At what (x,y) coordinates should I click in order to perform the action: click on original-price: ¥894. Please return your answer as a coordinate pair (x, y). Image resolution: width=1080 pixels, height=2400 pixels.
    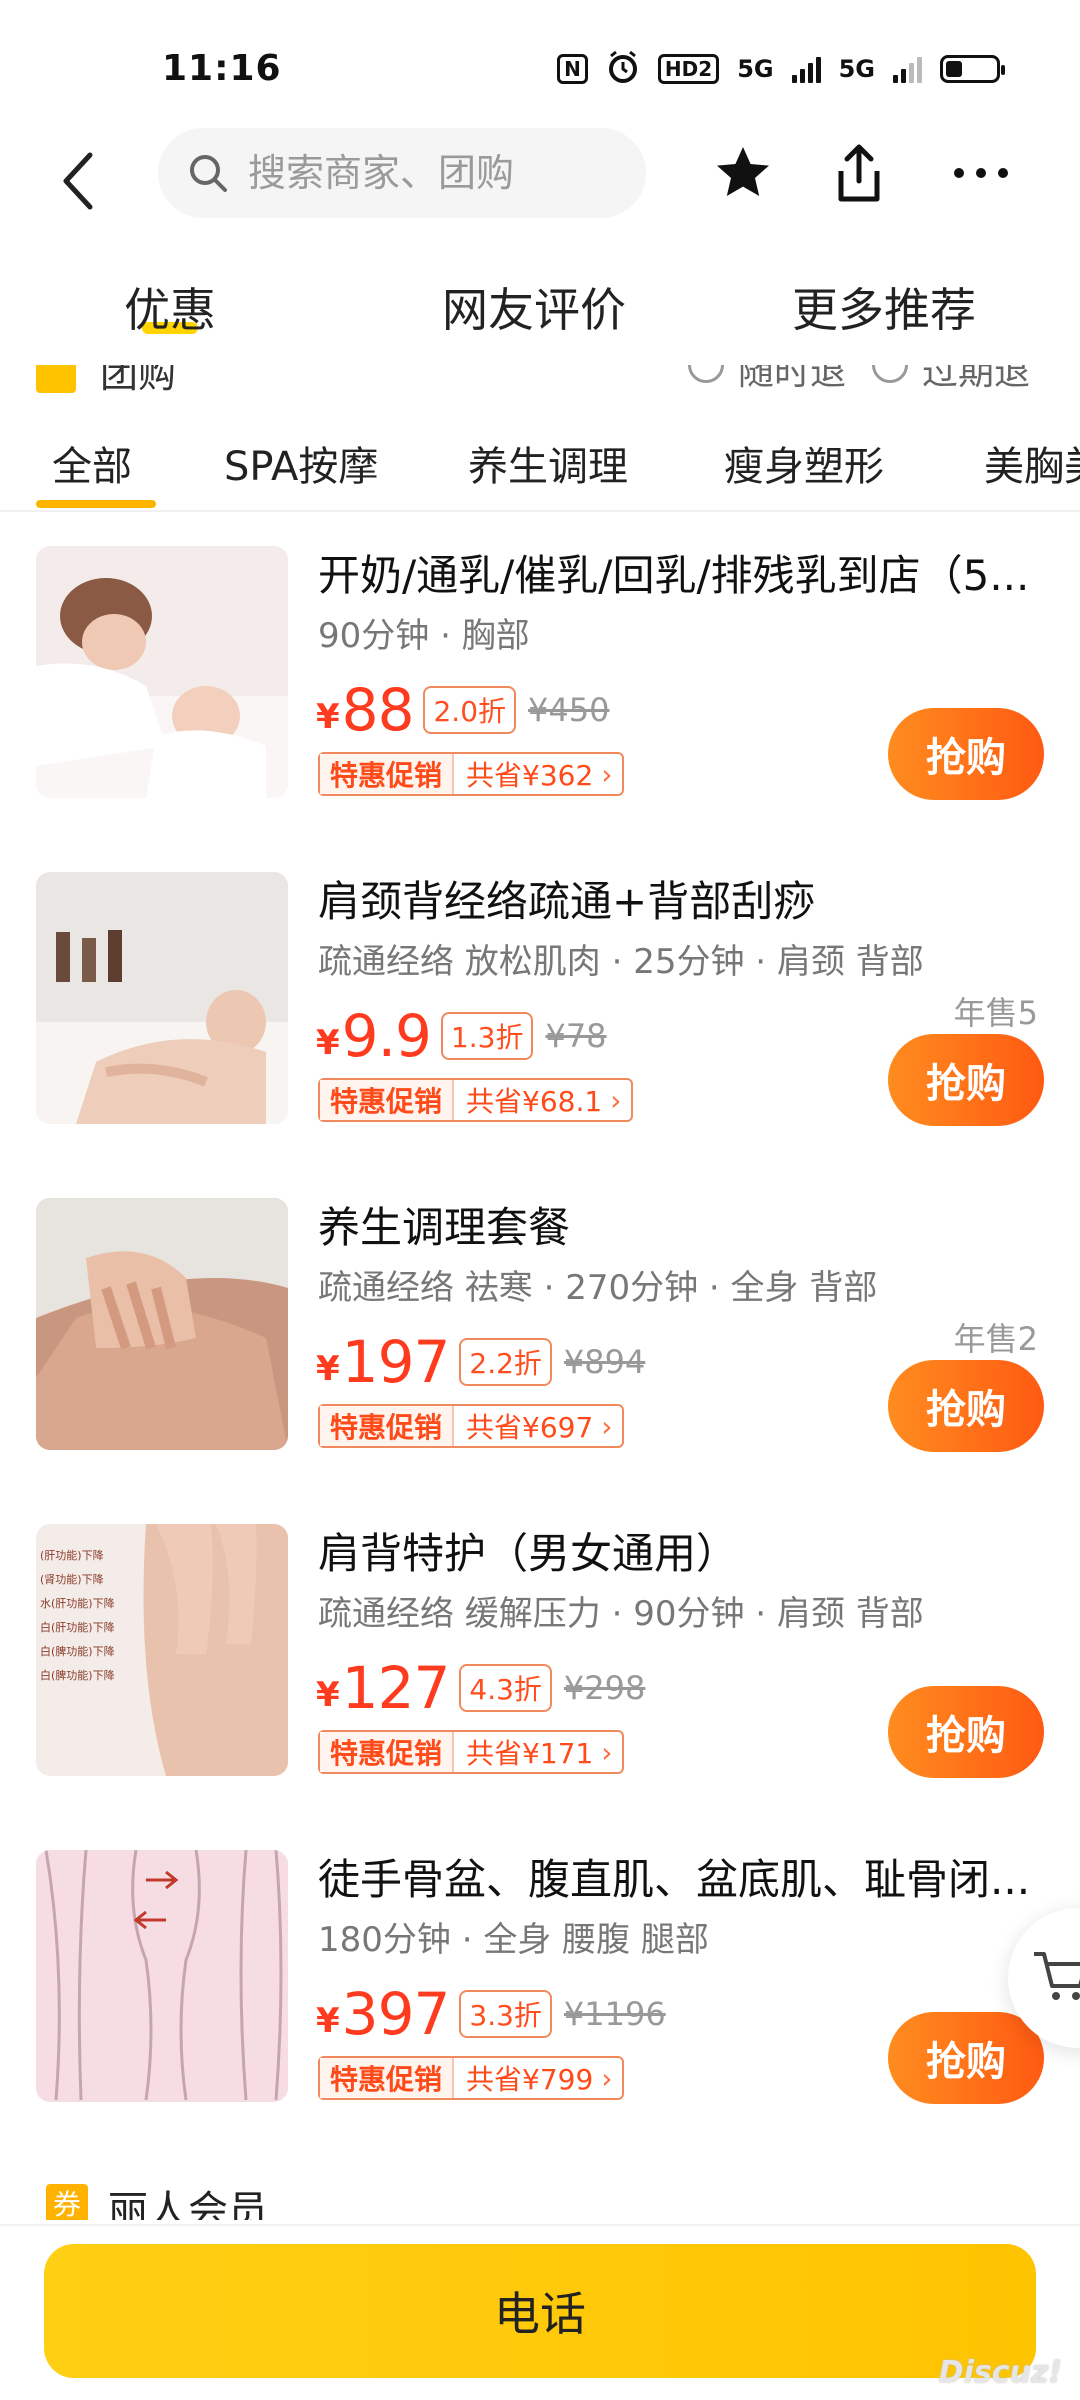
    Looking at the image, I should click on (604, 1362).